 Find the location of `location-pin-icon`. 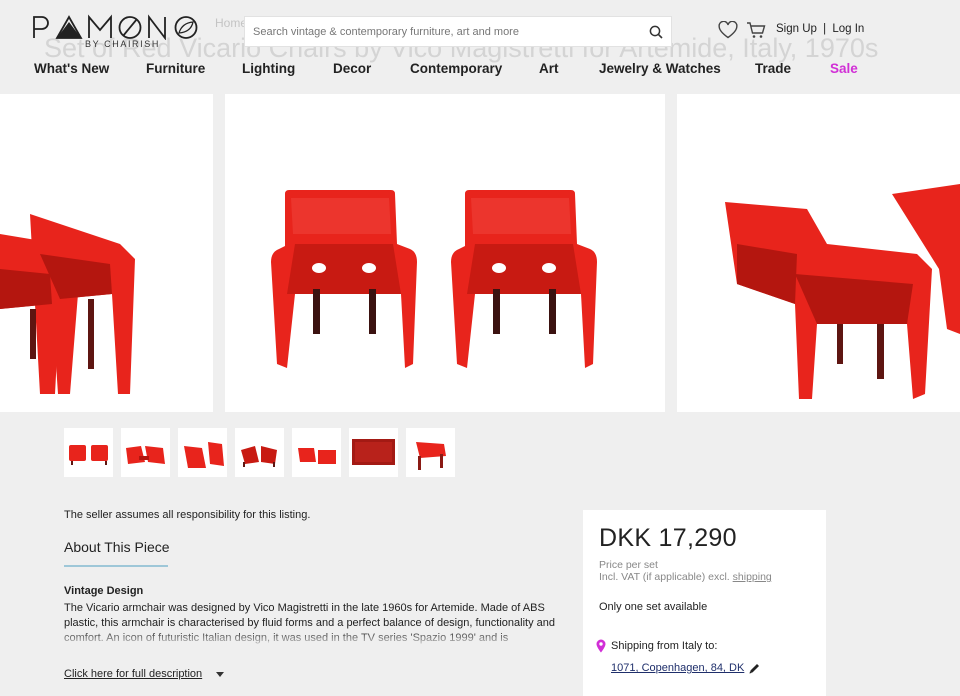

location-pin-icon is located at coordinates (601, 646).